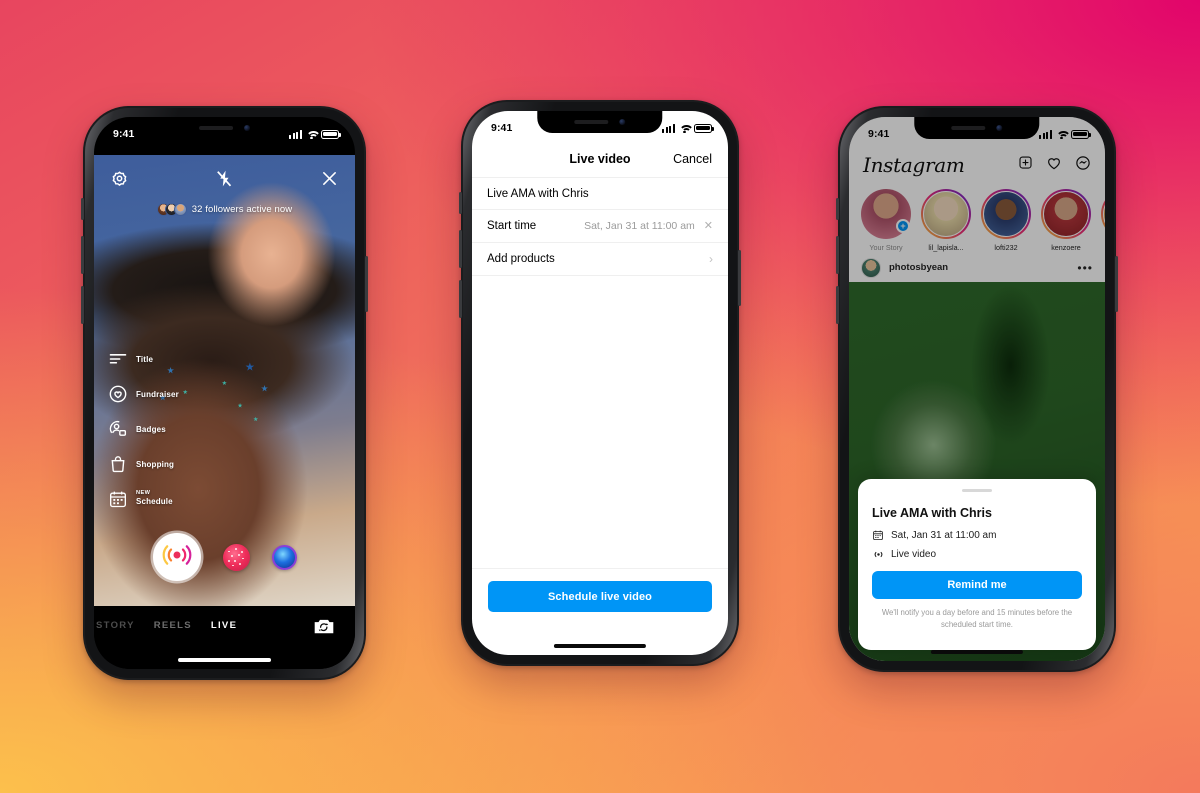 The image size is (1200, 793). I want to click on start-time-label: Start time, so click(512, 226).